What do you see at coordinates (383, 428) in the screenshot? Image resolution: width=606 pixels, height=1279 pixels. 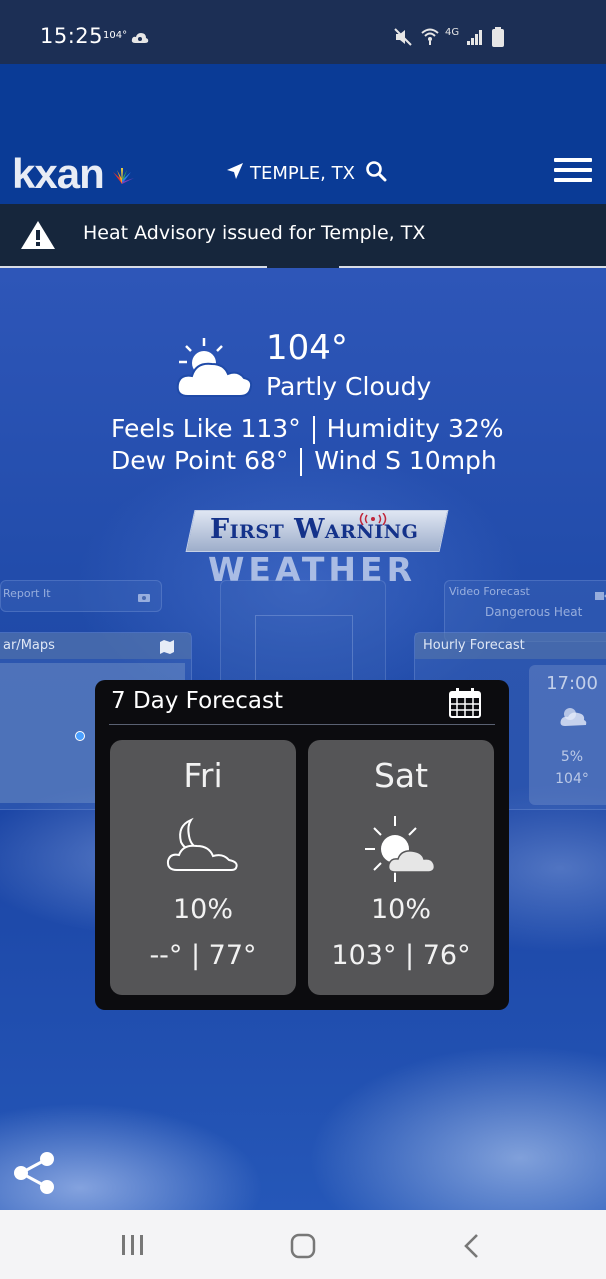 I see `humidity-label: Humidity` at bounding box center [383, 428].